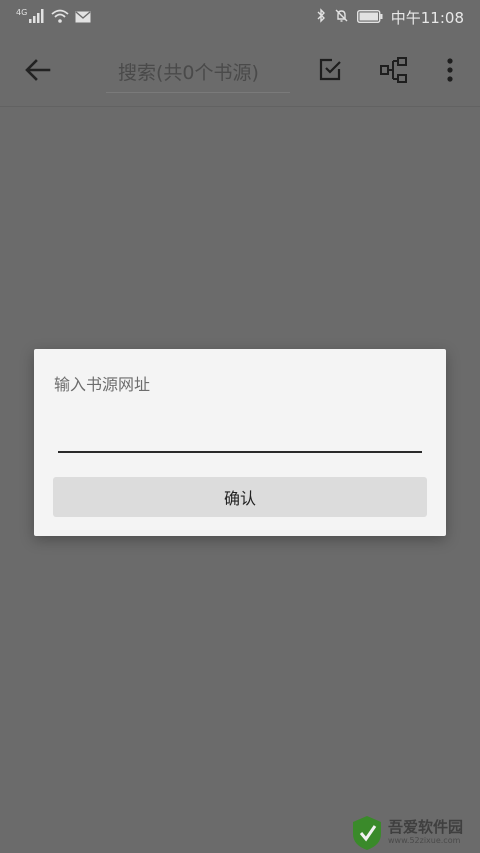 The height and width of the screenshot is (853, 480). I want to click on battery-icon, so click(369, 17).